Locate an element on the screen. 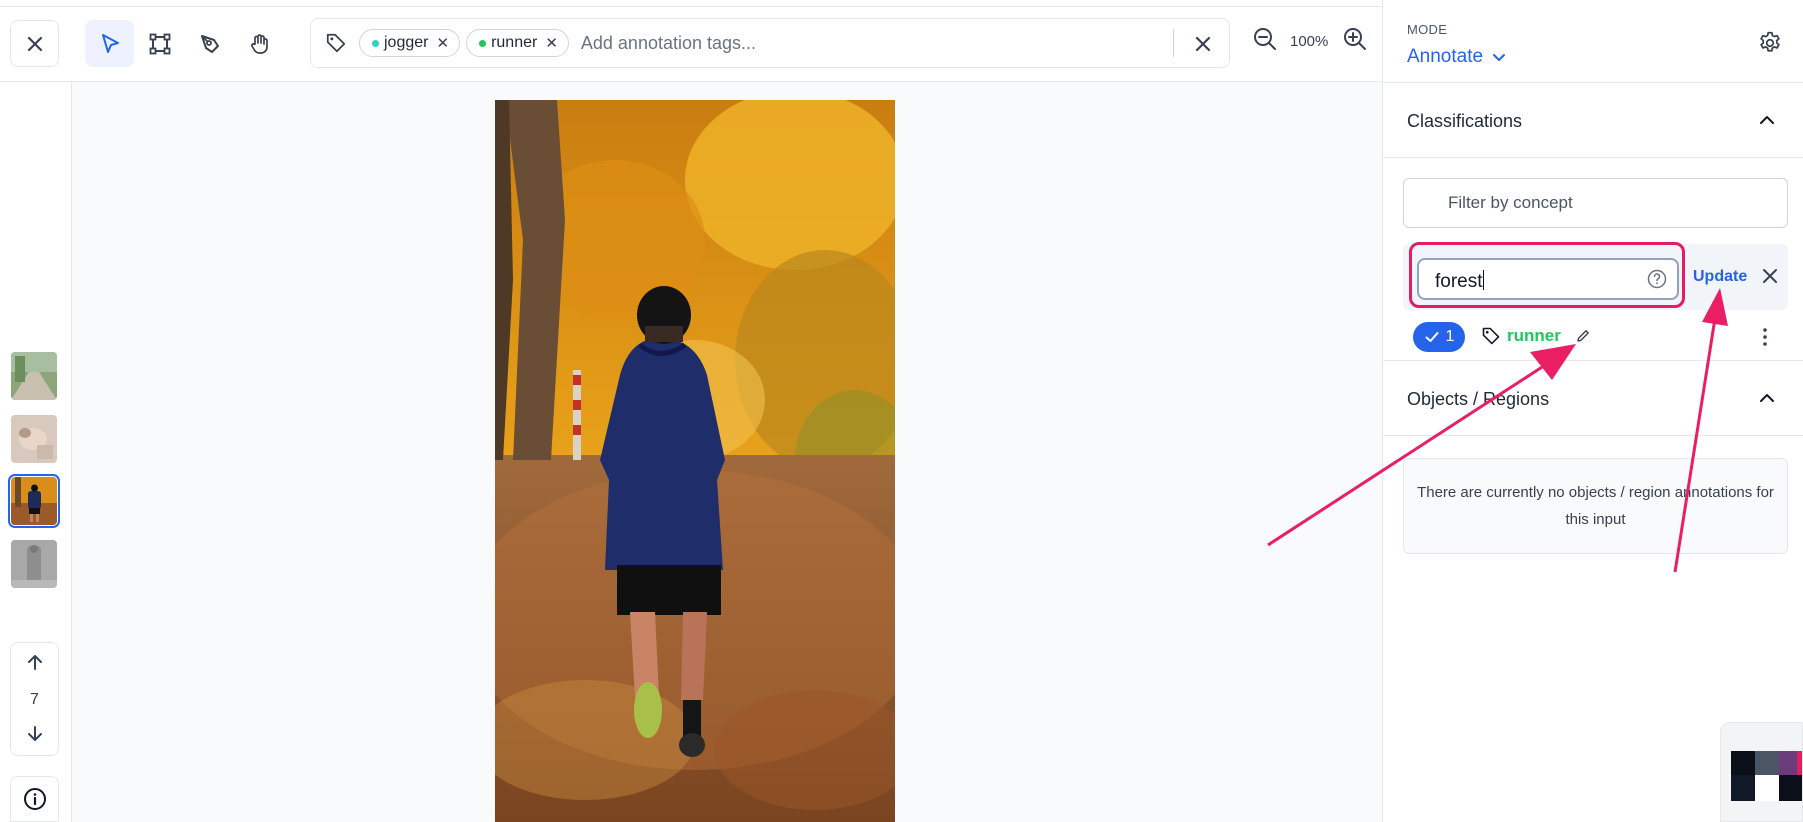 Image resolution: width=1803 pixels, height=822 pixels. hand-icon is located at coordinates (259, 43).